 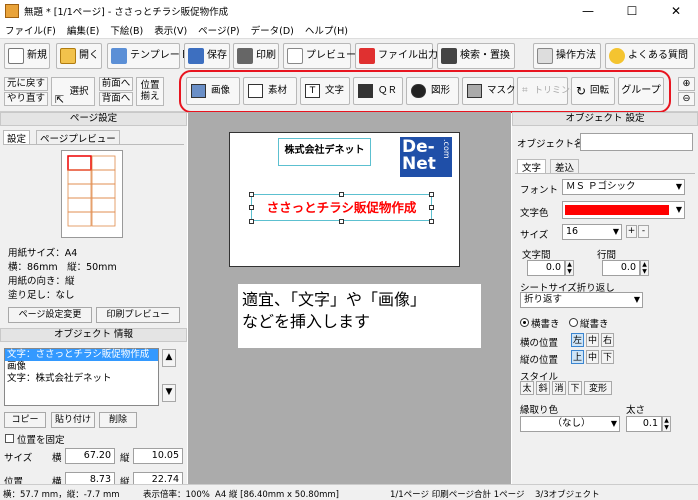 I want to click on tab-page-preview: ページプレビュー, so click(x=78, y=137).